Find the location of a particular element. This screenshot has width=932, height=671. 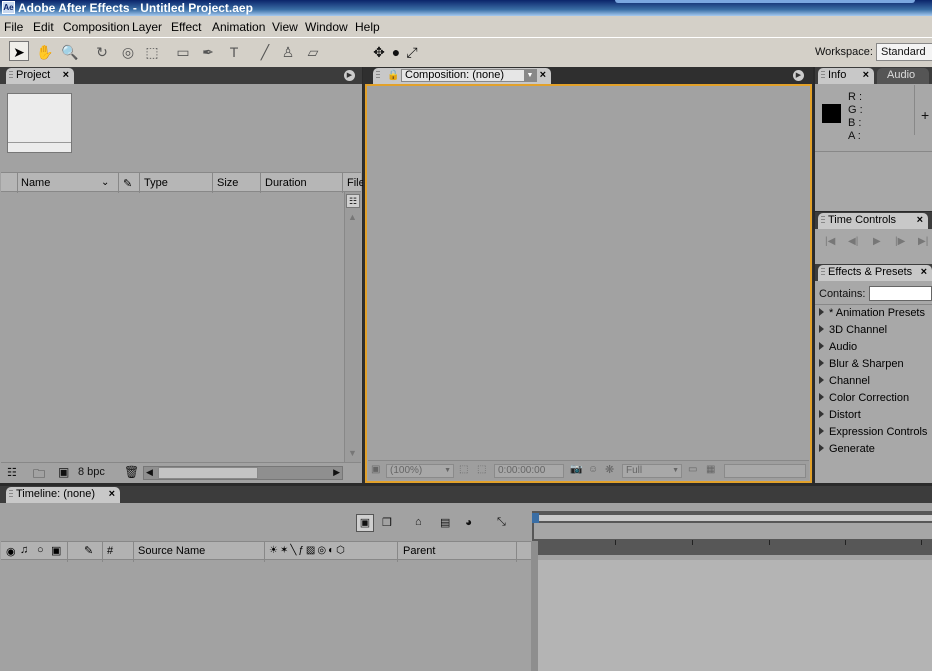

effect-category-distort: Distort is located at coordinates (840, 415).